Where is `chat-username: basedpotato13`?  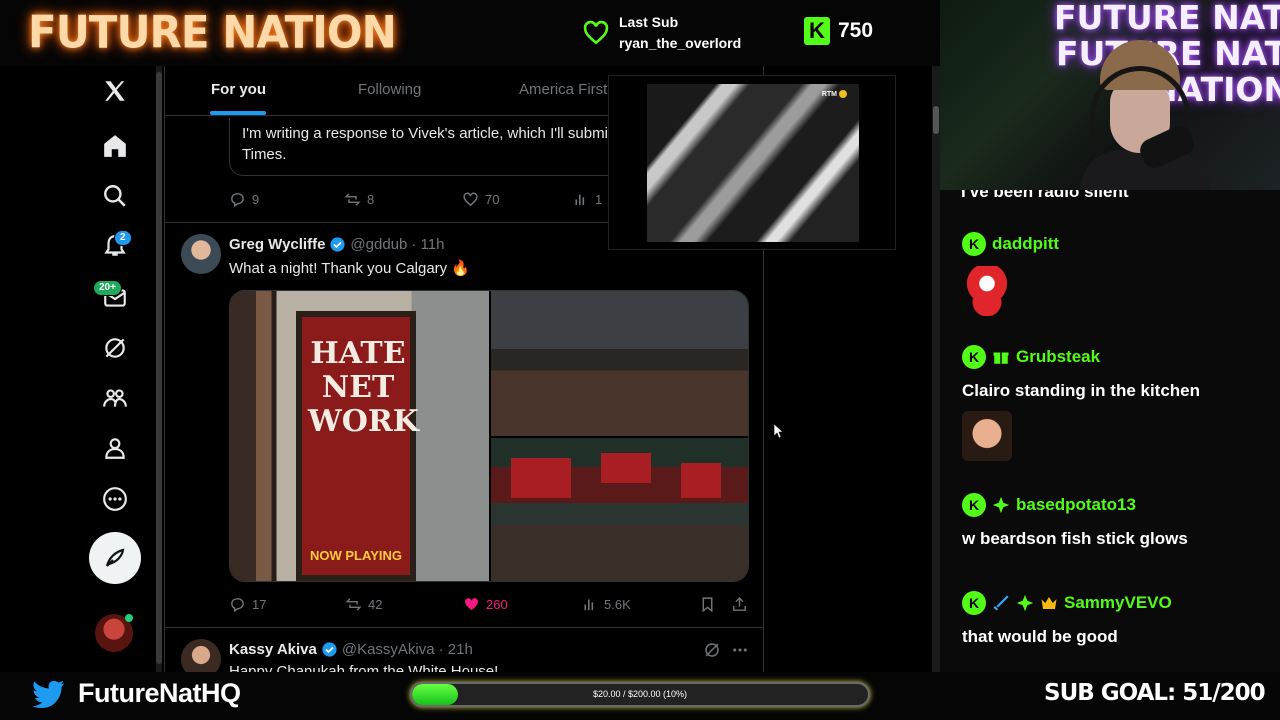 chat-username: basedpotato13 is located at coordinates (1076, 505).